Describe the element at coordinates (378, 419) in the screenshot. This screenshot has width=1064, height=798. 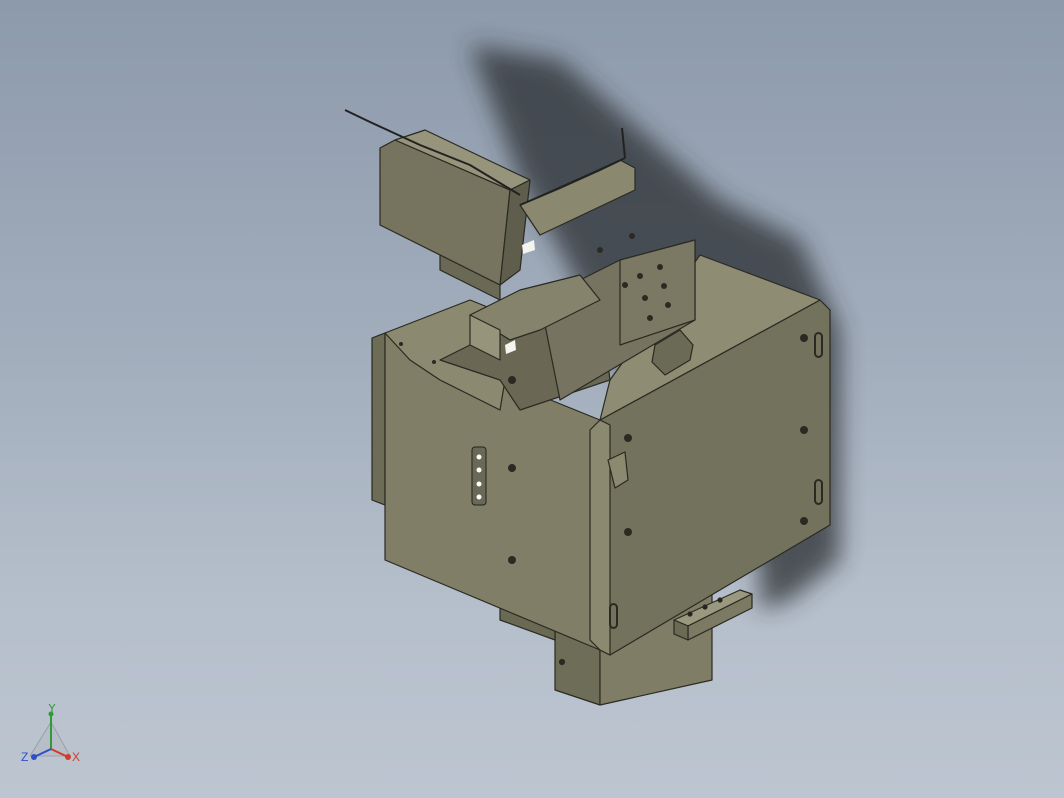
I see `left-front-plate` at that location.